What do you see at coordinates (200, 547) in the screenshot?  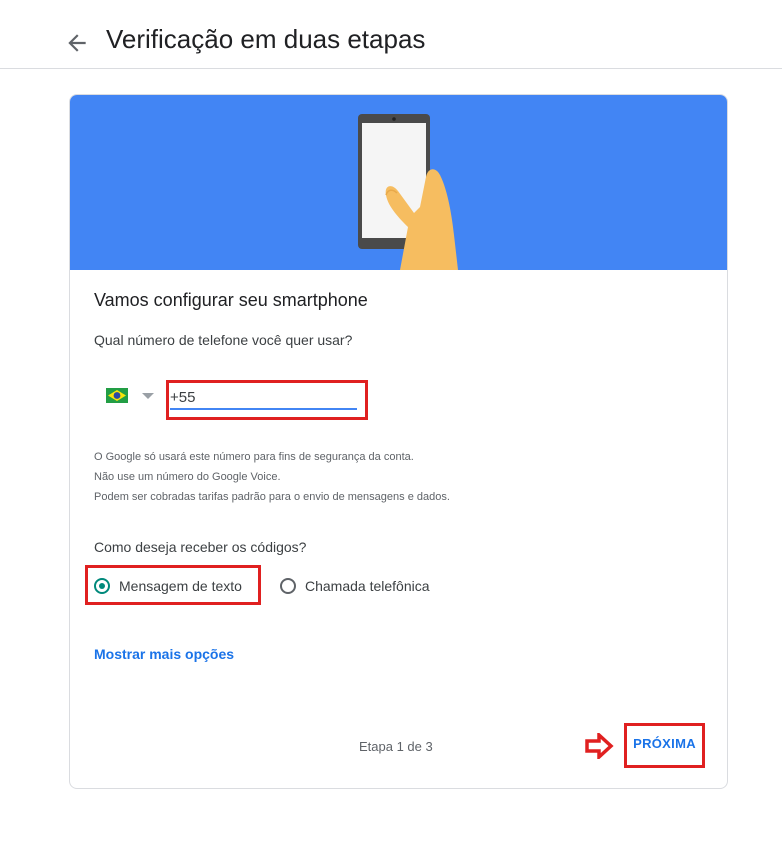 I see `codes-question: Como deseja receber os códigos?` at bounding box center [200, 547].